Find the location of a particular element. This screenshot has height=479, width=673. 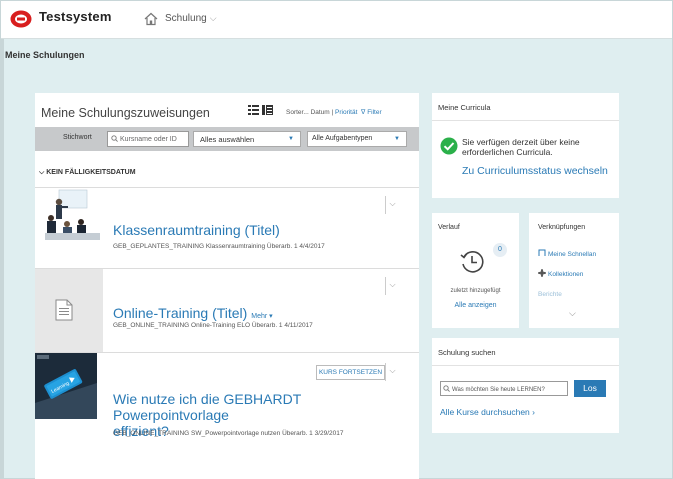

keyword-search-input: Kursname oder ID is located at coordinates (148, 139).